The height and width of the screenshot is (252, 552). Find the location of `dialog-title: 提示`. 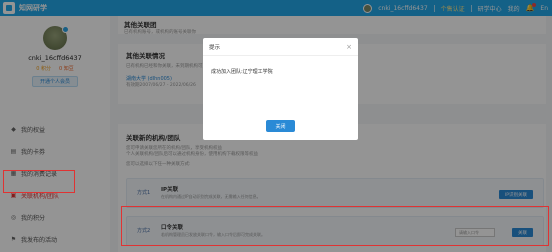

dialog-title: 提示 is located at coordinates (215, 47).